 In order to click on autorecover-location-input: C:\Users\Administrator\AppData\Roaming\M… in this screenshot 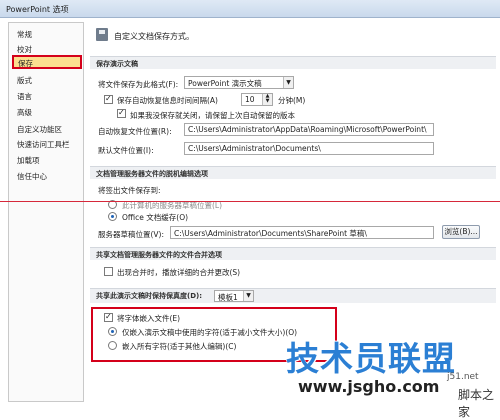, I will do `click(309, 129)`.